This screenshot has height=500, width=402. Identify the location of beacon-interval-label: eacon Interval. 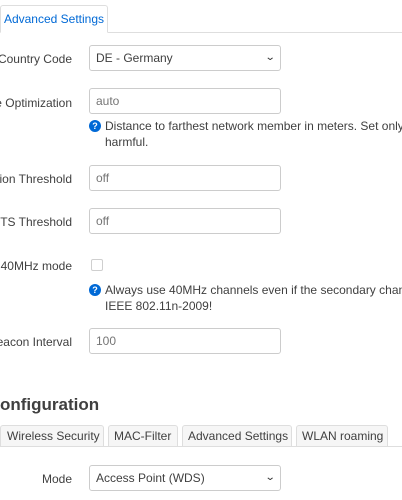
(36, 342).